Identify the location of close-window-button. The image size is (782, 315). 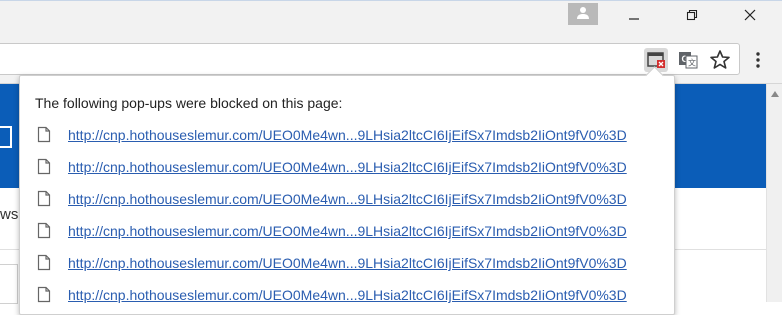
(750, 19).